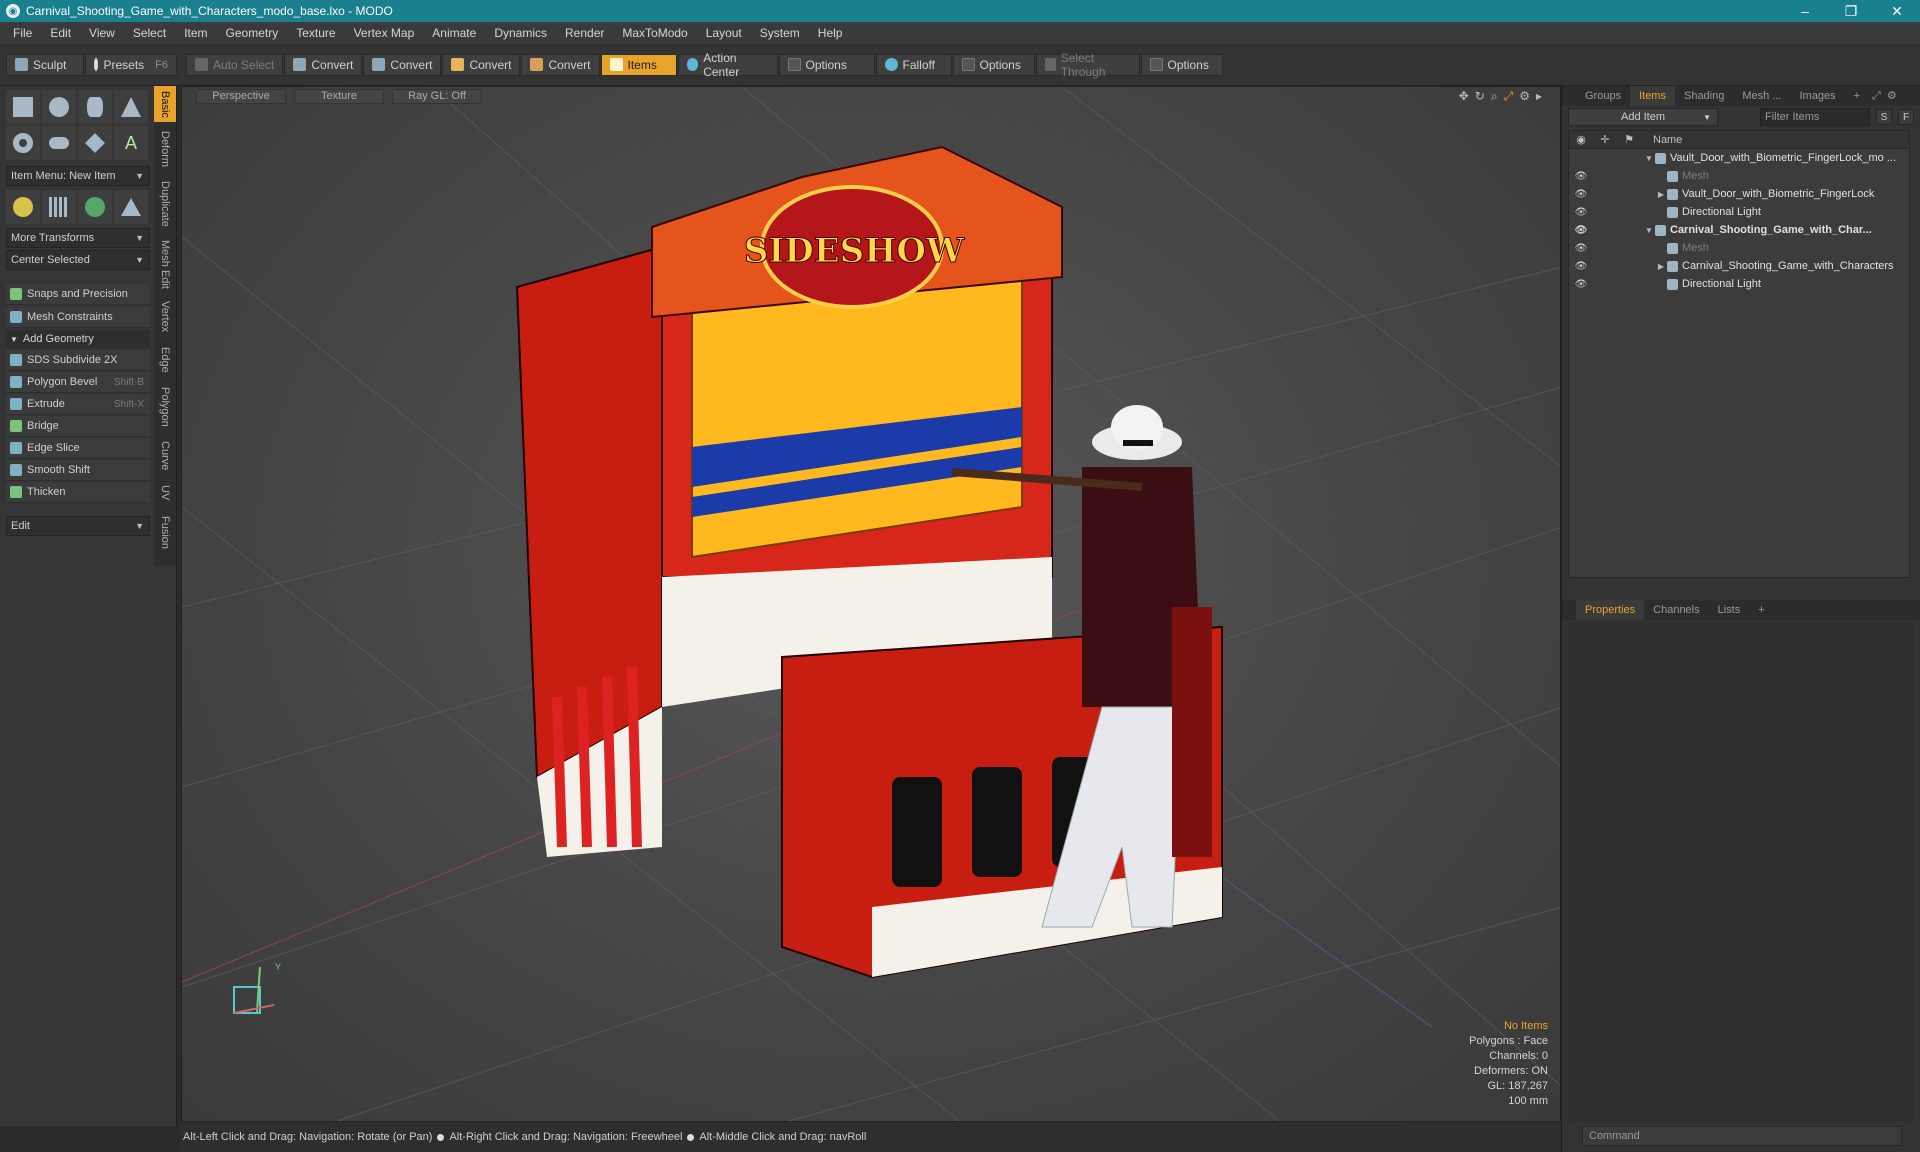  Describe the element at coordinates (59, 107) in the screenshot. I see `sphere-tool` at that location.